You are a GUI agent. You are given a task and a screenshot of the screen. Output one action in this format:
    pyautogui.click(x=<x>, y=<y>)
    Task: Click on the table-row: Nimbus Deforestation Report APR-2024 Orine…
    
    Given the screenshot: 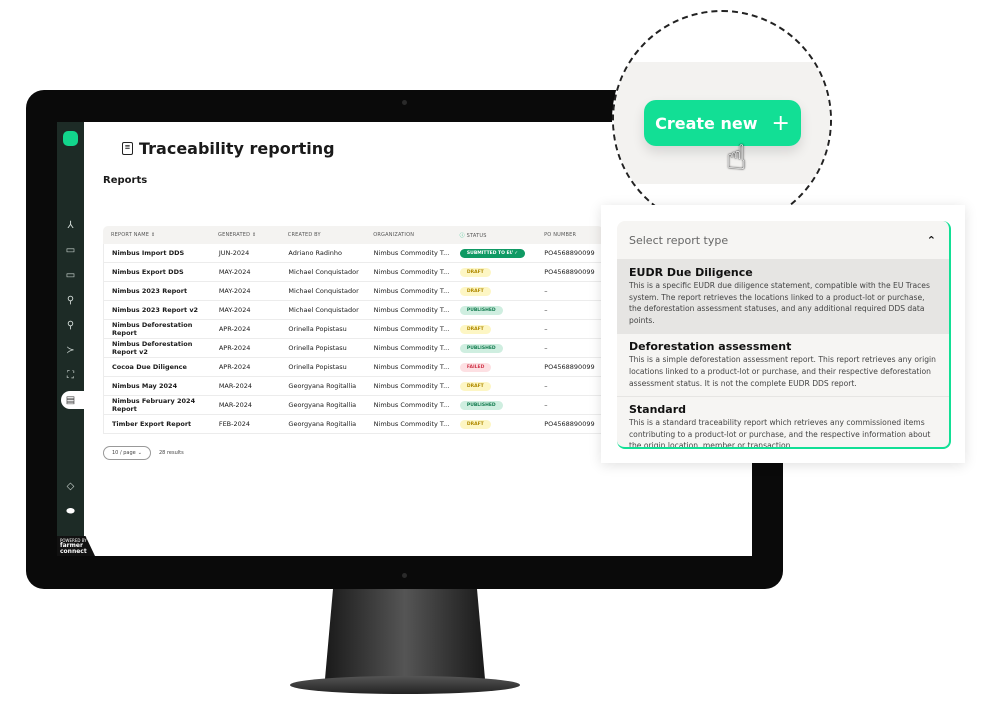 What is the action you would take?
    pyautogui.click(x=353, y=329)
    